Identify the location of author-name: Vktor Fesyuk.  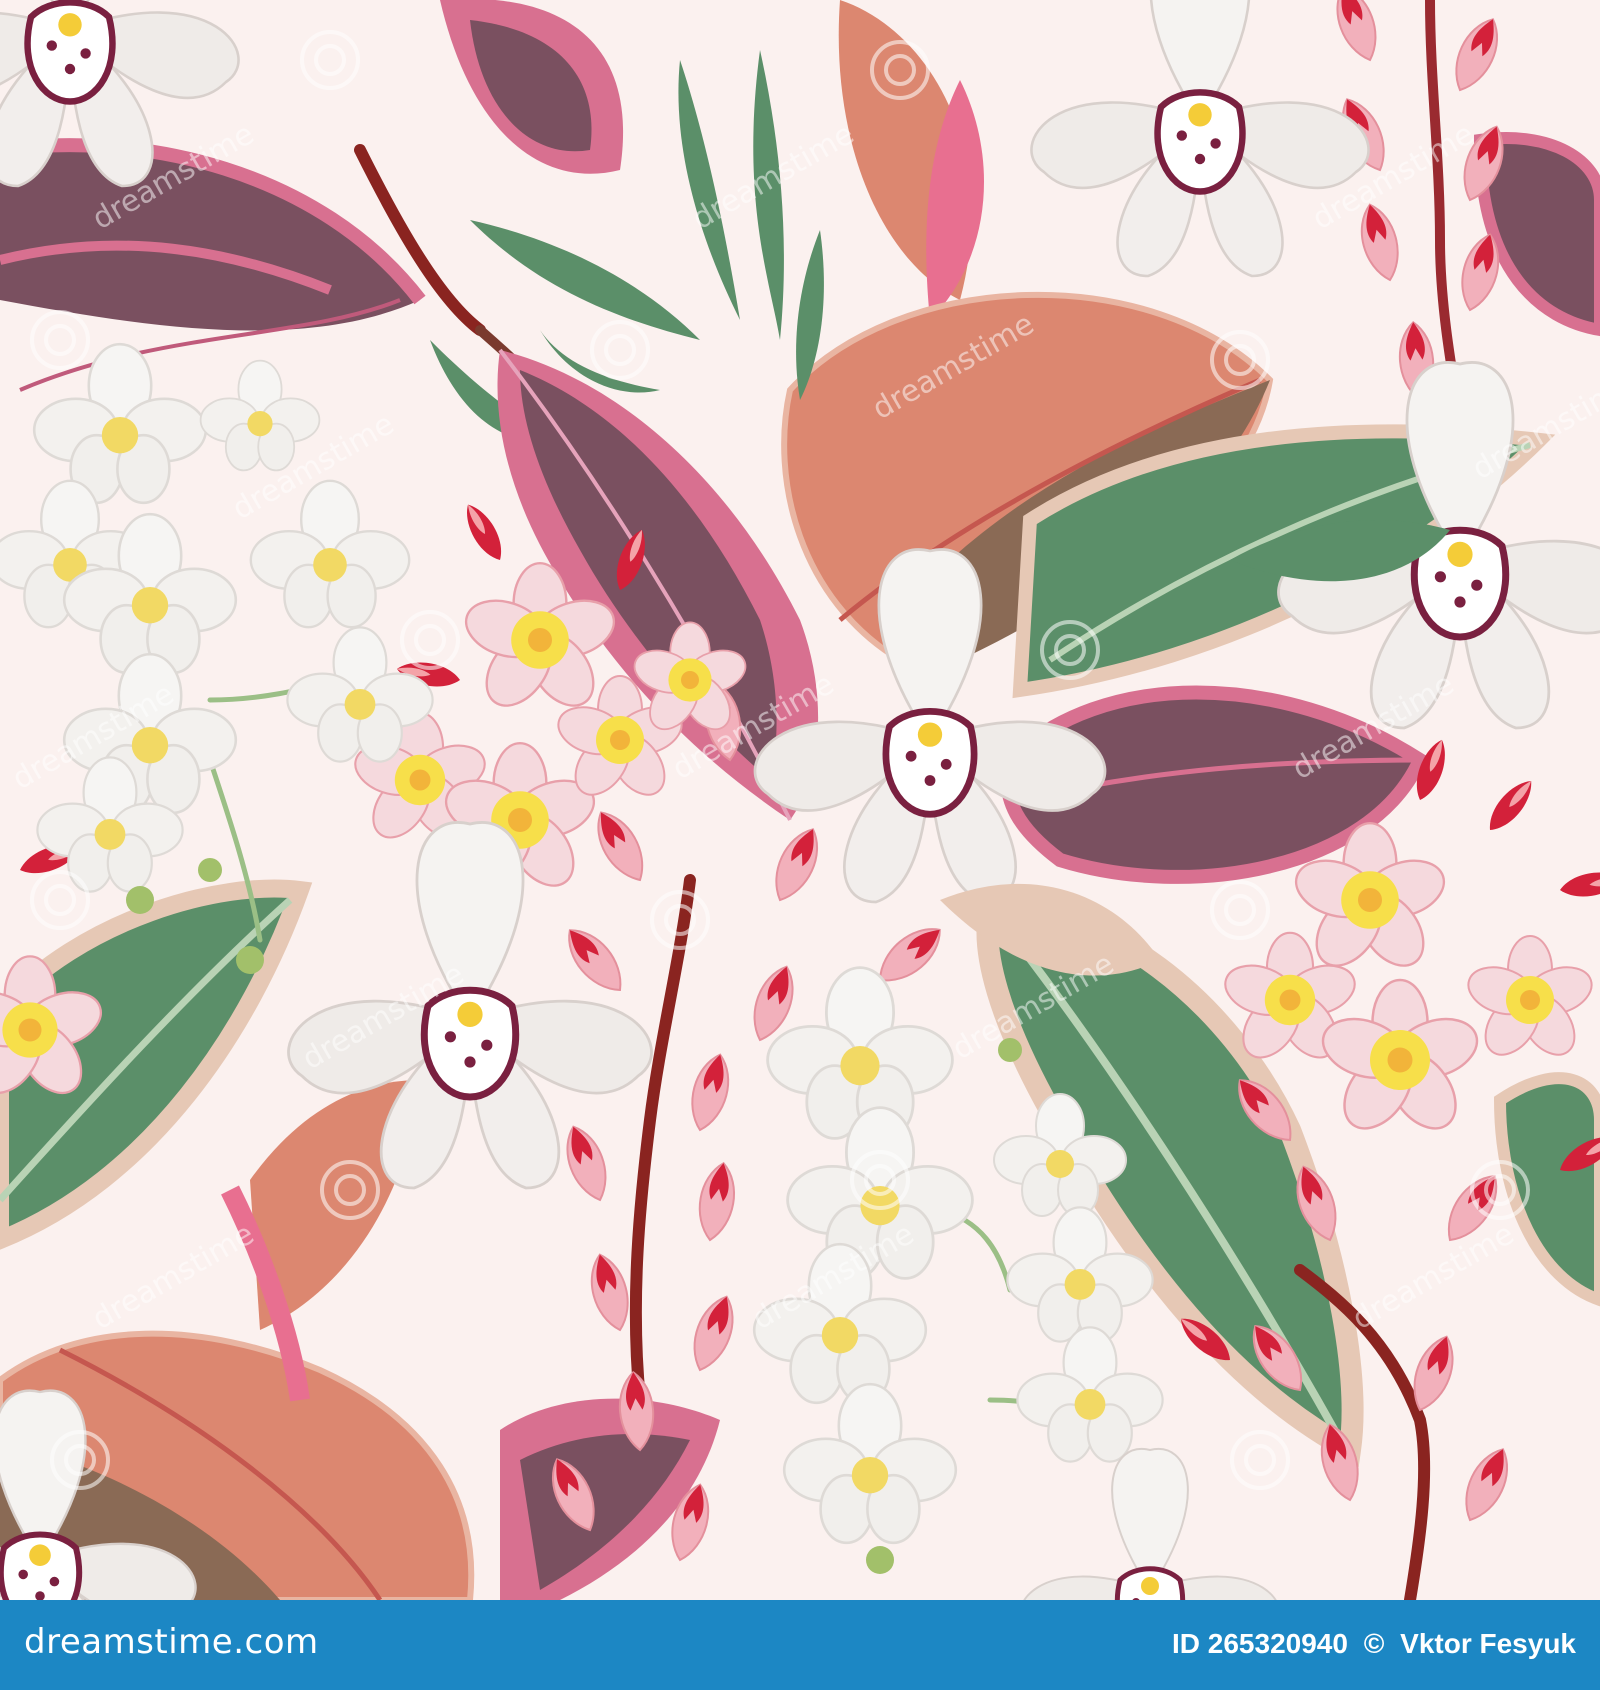
(1488, 1643).